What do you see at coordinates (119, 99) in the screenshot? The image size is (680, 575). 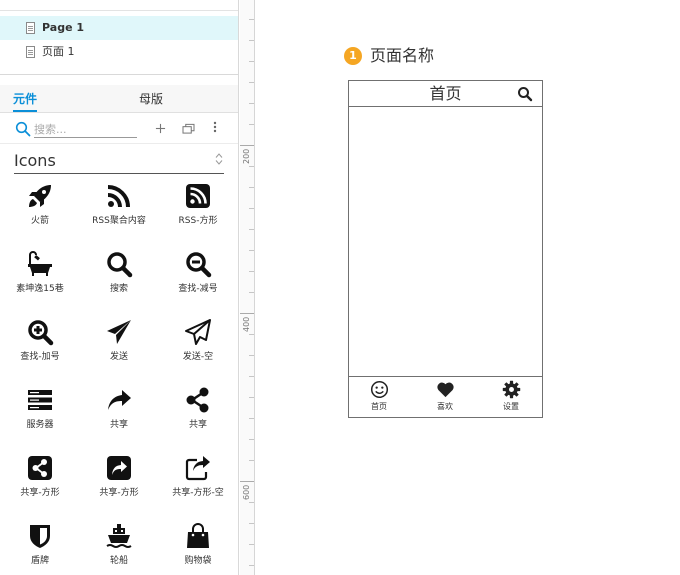 I see `library-tabs: 元件 母版` at bounding box center [119, 99].